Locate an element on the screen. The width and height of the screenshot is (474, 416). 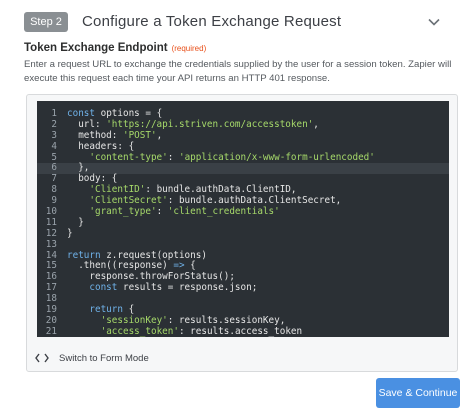
code-text: 'grant_type': 'client_credentials' is located at coordinates (171, 212).